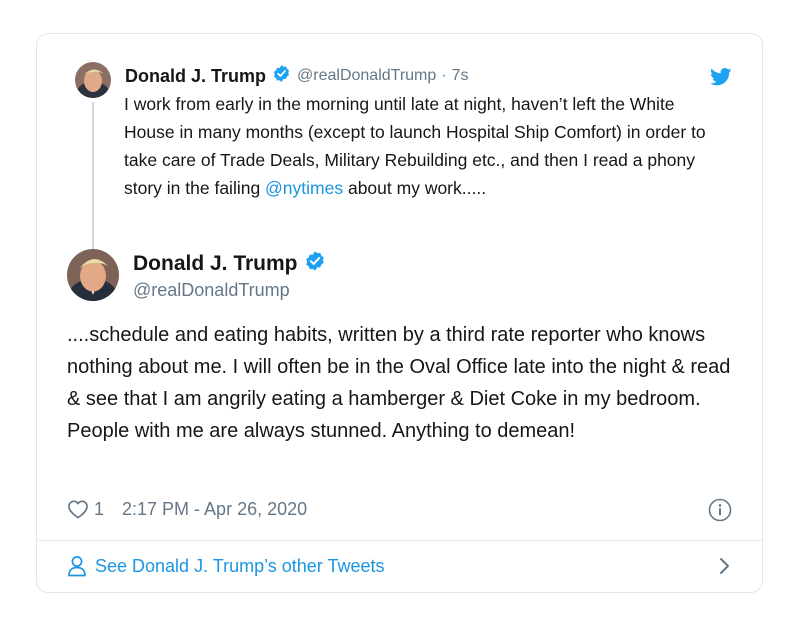 This screenshot has width=799, height=630. I want to click on parent-avatar, so click(93, 80).